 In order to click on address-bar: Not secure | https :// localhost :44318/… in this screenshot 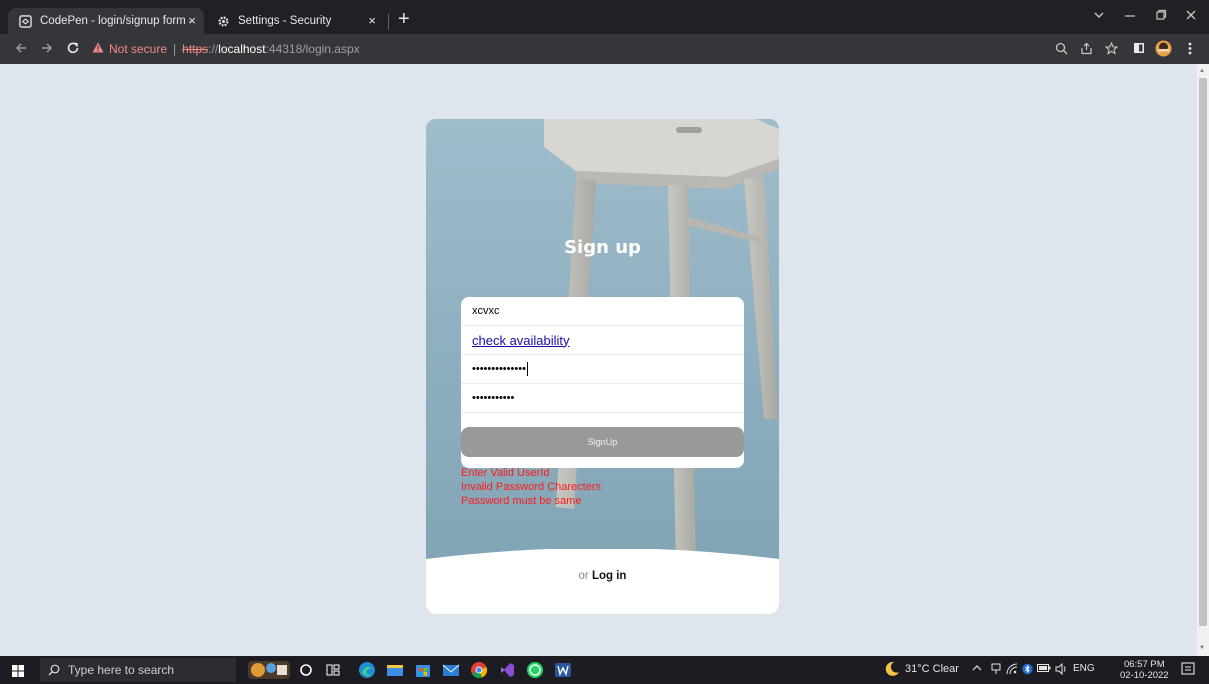, I will do `click(597, 49)`.